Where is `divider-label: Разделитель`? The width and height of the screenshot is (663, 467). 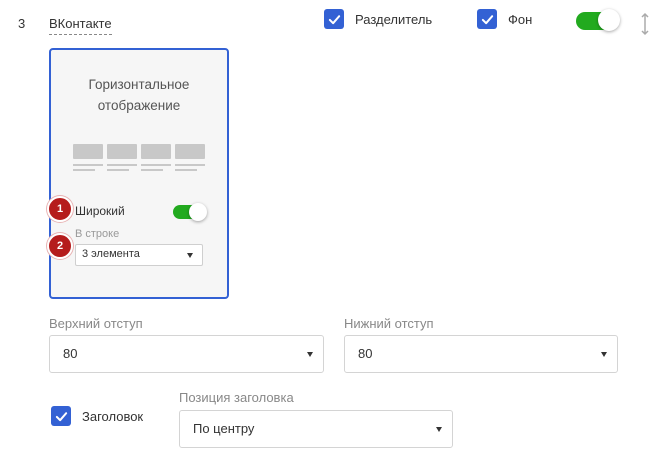
divider-label: Разделитель is located at coordinates (394, 19).